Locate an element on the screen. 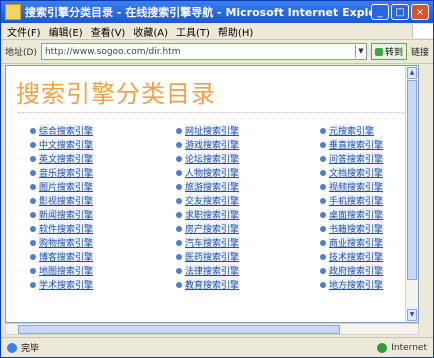 This screenshot has width=434, height=358. menu-favorites: 收藏(A) is located at coordinates (150, 31).